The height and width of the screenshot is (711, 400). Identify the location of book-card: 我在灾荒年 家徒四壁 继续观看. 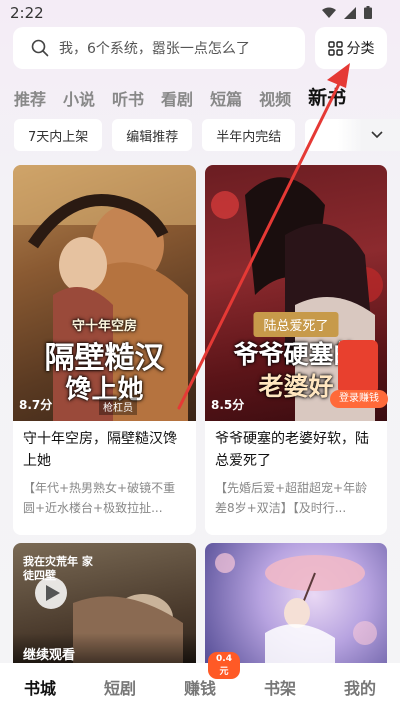
(104, 608).